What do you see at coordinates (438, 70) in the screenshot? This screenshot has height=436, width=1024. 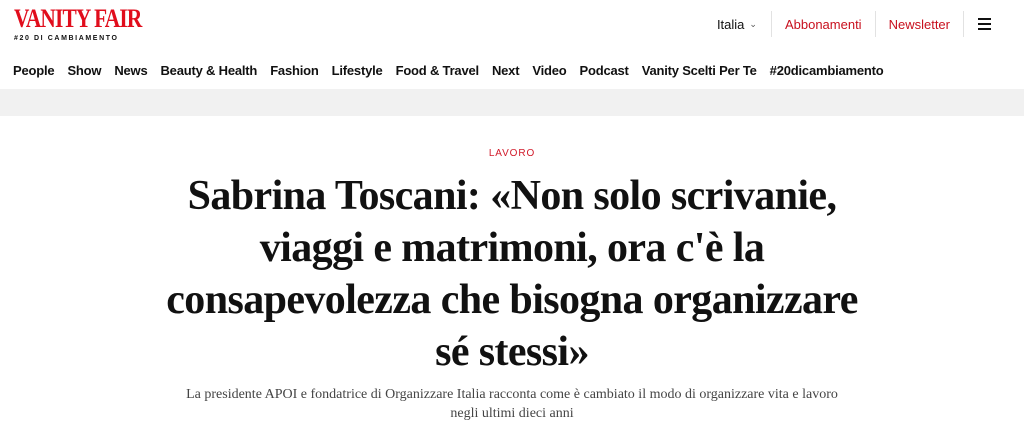 I see `nav-item-food-travel: Food & Travel` at bounding box center [438, 70].